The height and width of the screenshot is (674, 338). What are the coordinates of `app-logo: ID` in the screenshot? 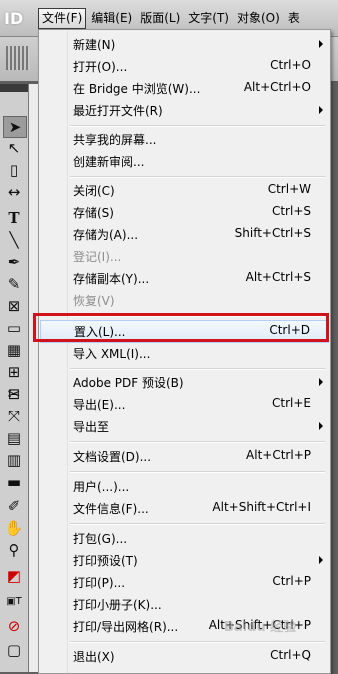 It's located at (14, 18).